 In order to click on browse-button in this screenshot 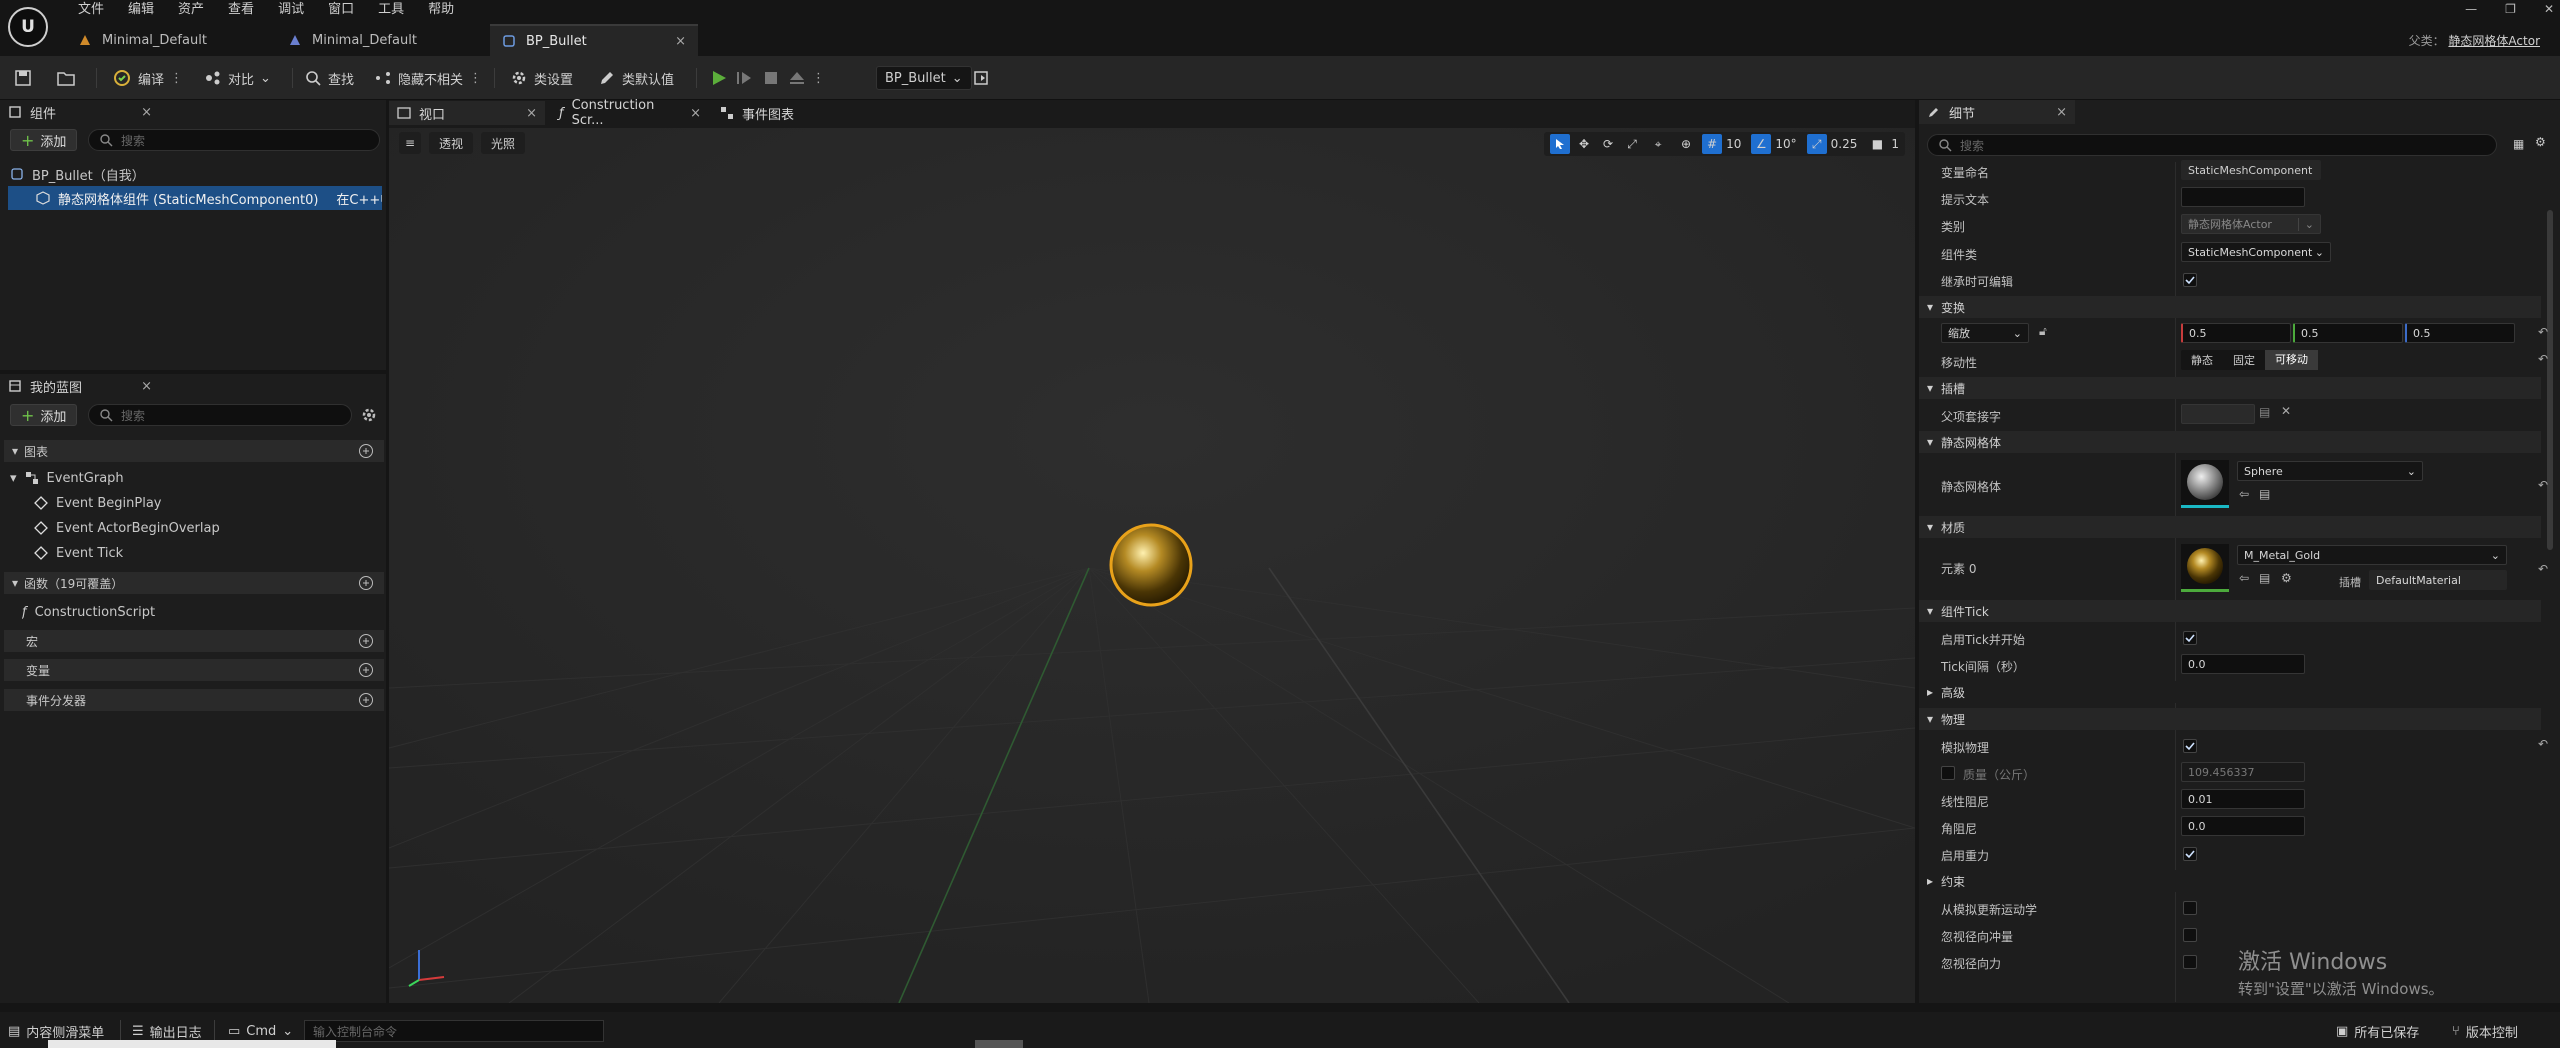, I will do `click(66, 78)`.